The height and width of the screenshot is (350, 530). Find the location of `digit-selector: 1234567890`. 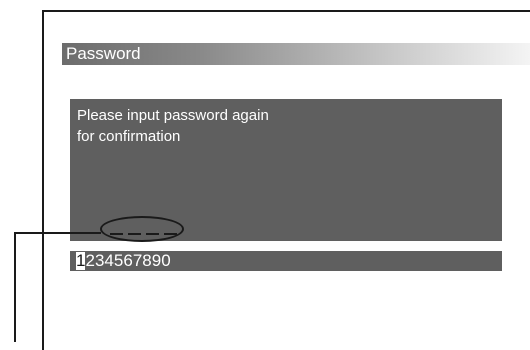

digit-selector: 1234567890 is located at coordinates (286, 261).